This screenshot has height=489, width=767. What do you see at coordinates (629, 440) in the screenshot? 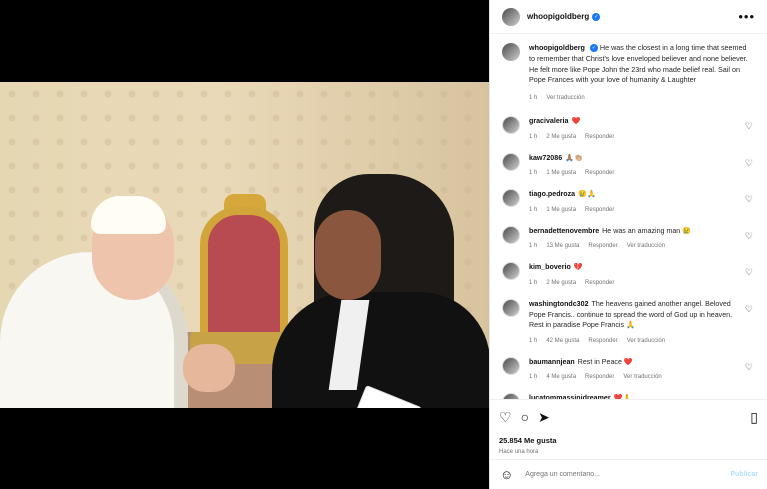
I see `likes-count: 25.854 Me gusta` at bounding box center [629, 440].